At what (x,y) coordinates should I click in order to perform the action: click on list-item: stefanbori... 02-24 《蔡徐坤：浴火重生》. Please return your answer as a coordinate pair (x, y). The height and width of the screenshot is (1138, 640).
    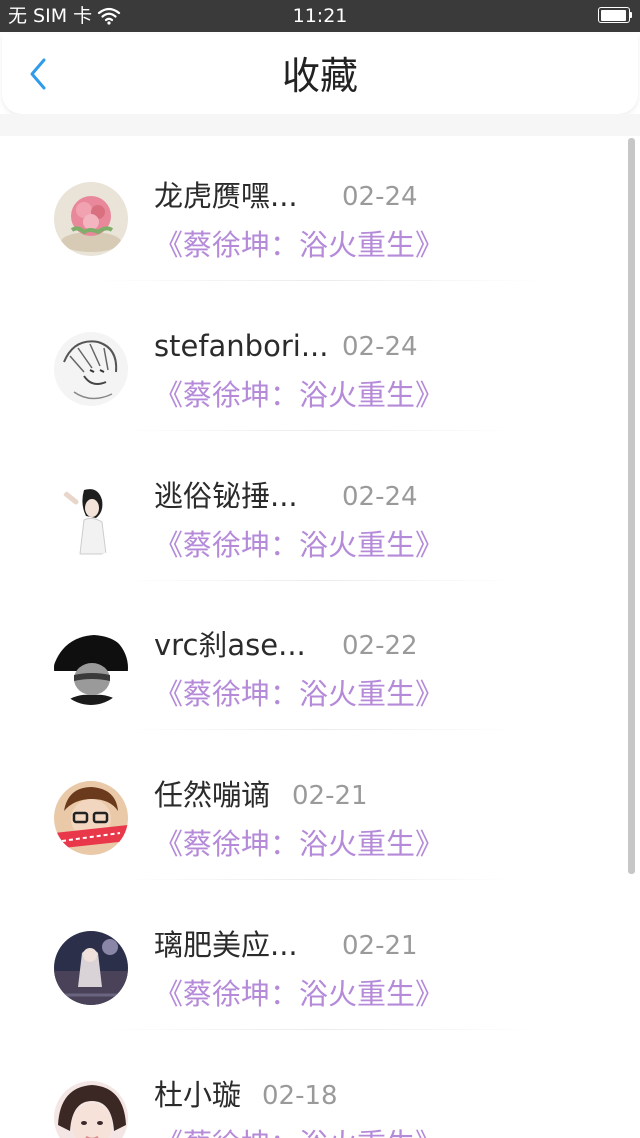
    Looking at the image, I should click on (320, 361).